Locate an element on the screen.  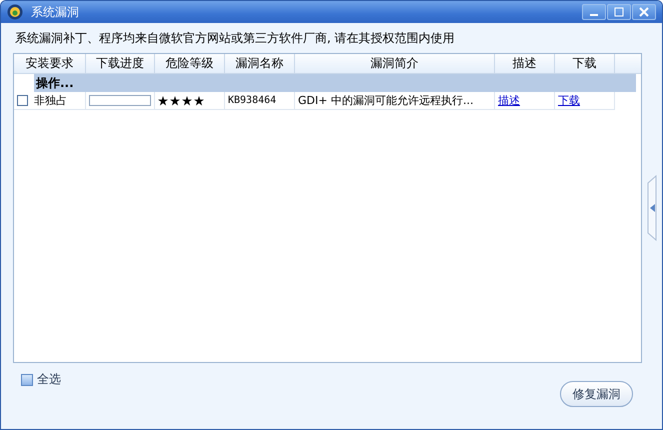
close-icon is located at coordinates (644, 12).